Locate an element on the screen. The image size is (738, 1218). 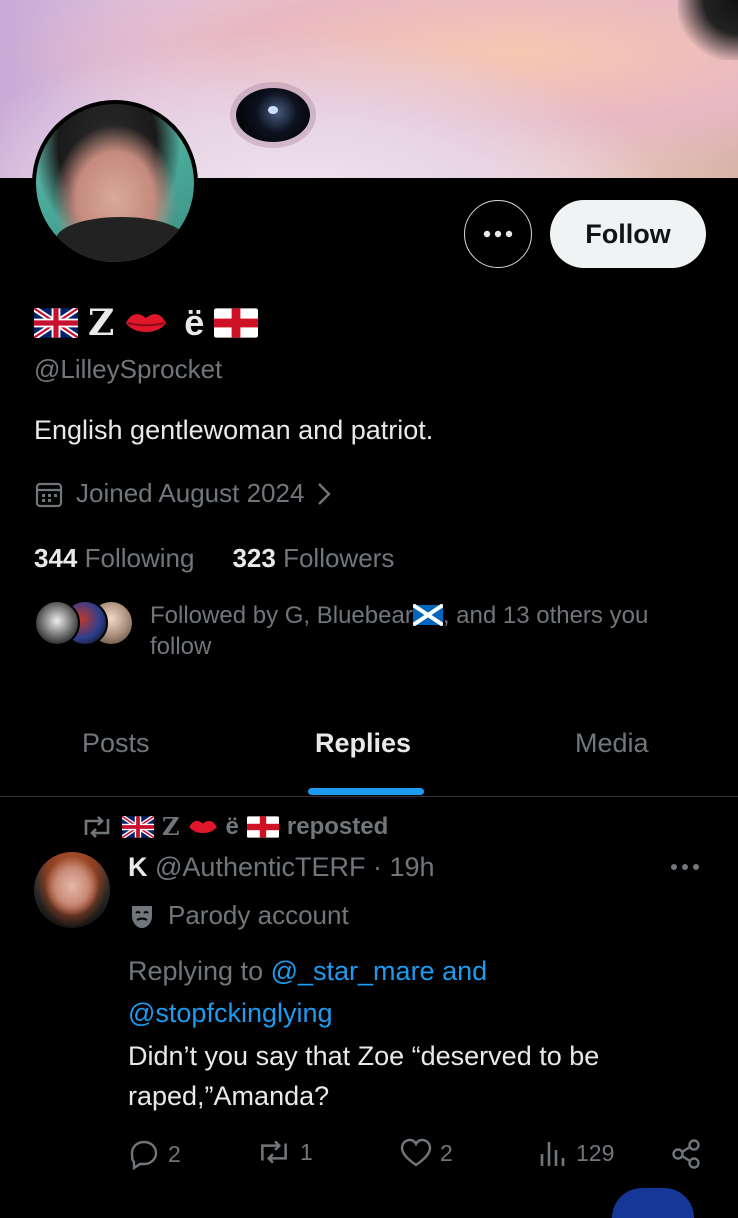
repost-name-letter: Z is located at coordinates (171, 826).